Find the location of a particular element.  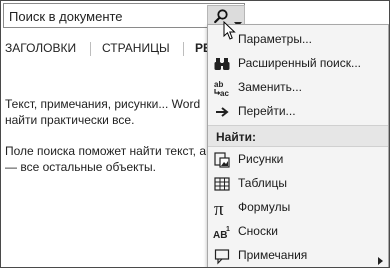

replace-icon: ab ac is located at coordinates (222, 88).